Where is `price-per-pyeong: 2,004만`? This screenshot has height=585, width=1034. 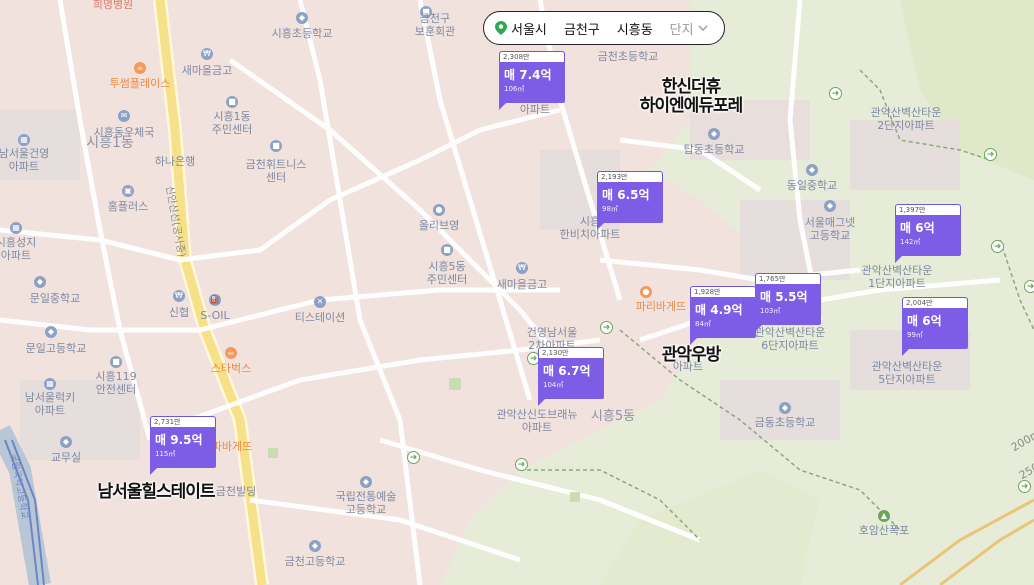 price-per-pyeong: 2,004만 is located at coordinates (935, 302).